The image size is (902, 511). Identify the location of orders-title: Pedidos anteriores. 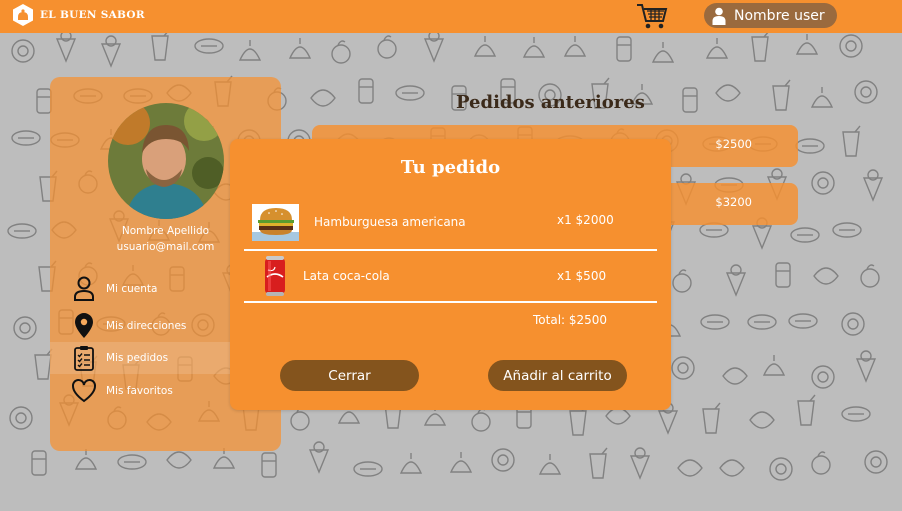
(550, 102).